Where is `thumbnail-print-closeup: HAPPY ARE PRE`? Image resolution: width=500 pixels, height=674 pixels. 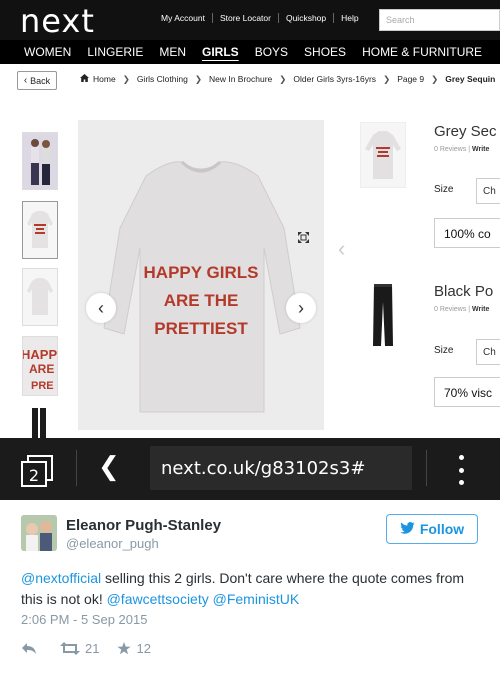 thumbnail-print-closeup: HAPPY ARE PRE is located at coordinates (40, 366).